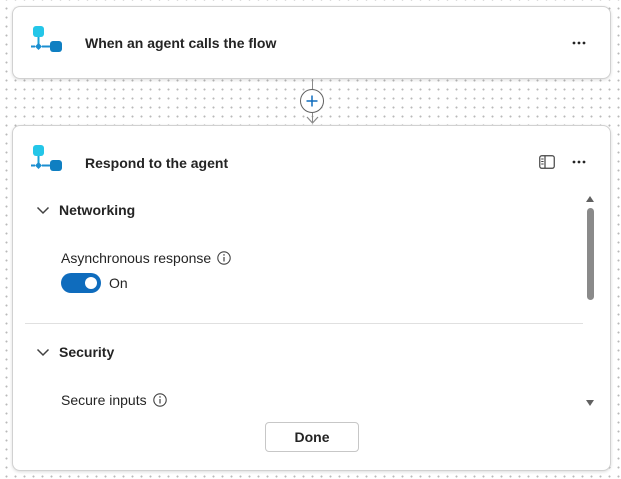 The width and height of the screenshot is (621, 479). I want to click on networking-section-header: Networking, so click(80, 210).